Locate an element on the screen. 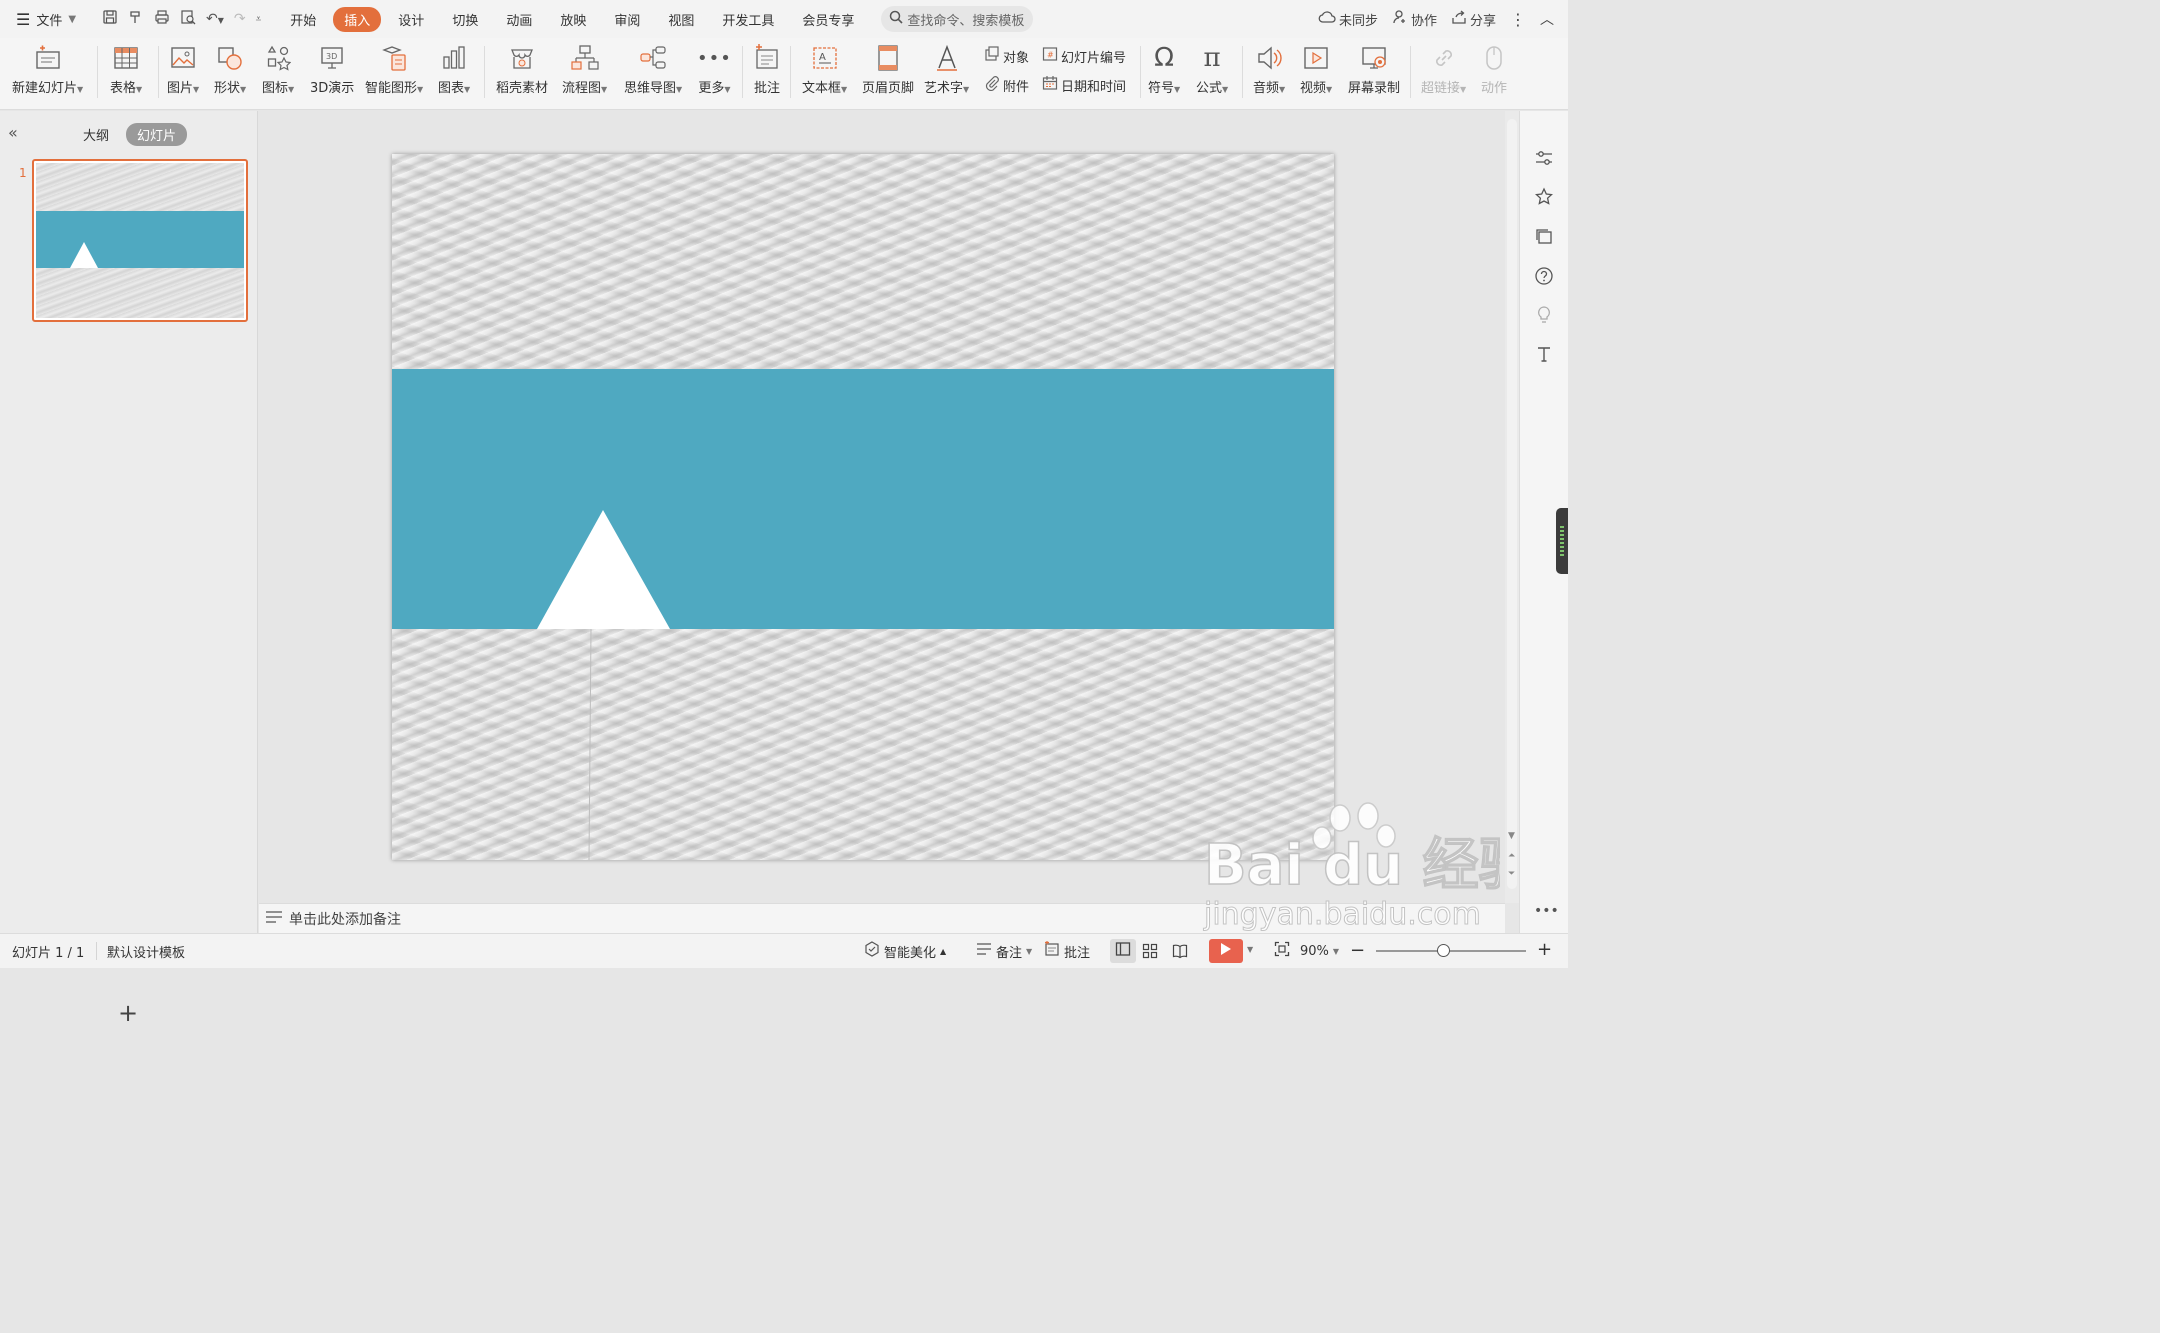  tab-developer: 开发工具 is located at coordinates (748, 19).